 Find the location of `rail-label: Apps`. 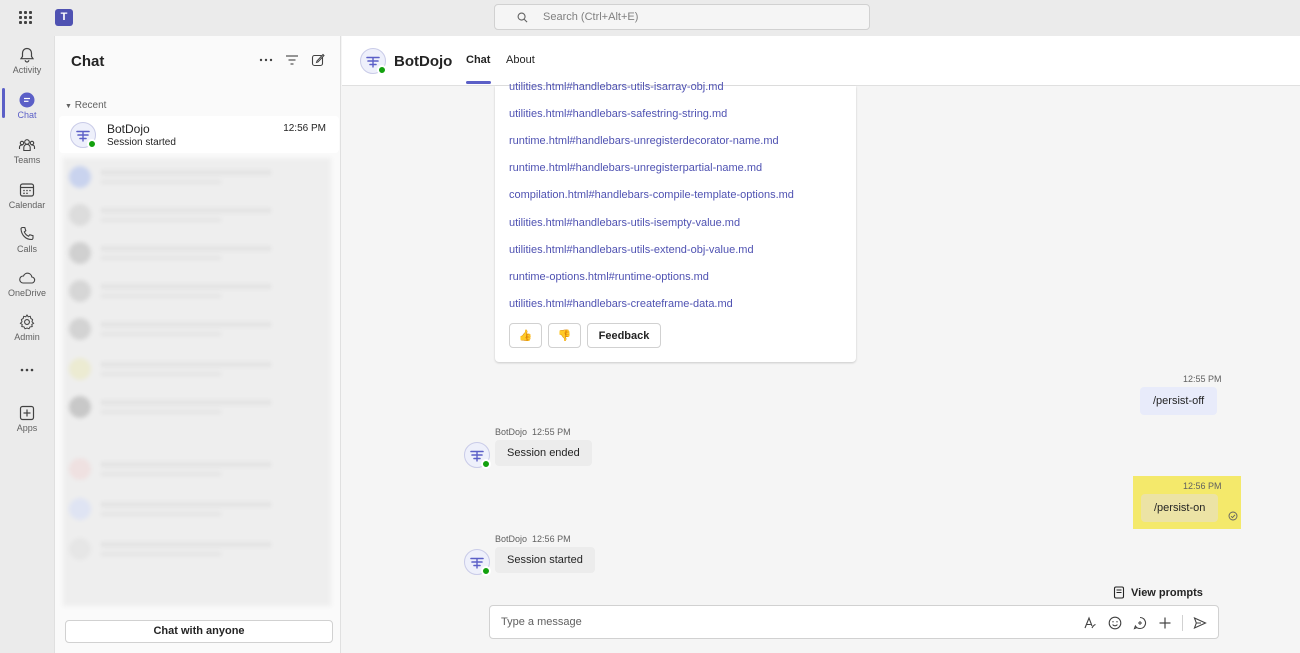

rail-label: Apps is located at coordinates (27, 428).